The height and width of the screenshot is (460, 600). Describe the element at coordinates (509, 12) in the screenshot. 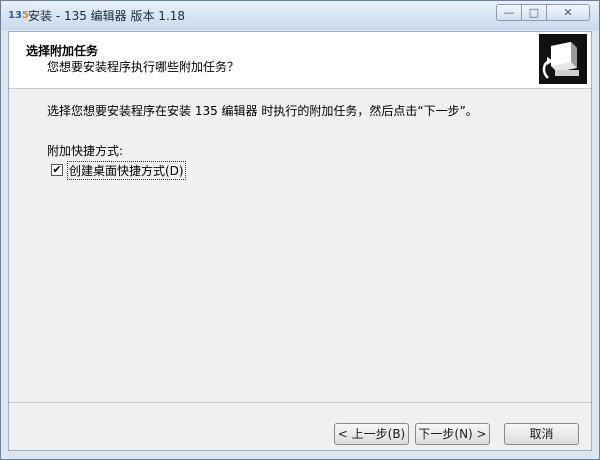

I see `minimize-button: —` at that location.